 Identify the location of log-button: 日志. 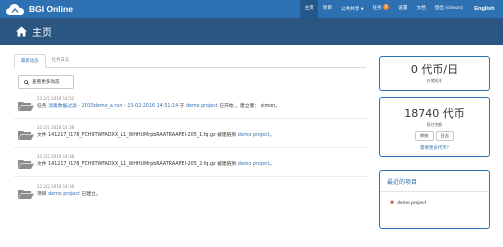
(444, 136).